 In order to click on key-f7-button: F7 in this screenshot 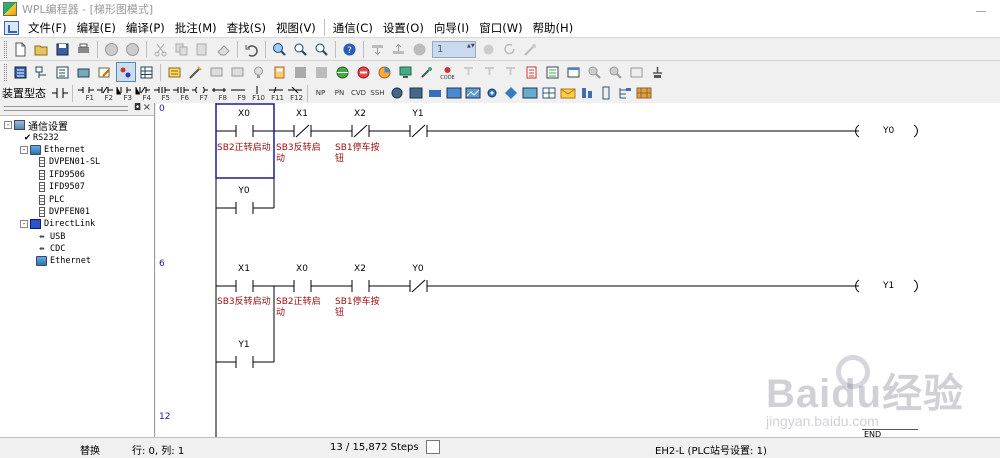, I will do `click(199, 93)`.